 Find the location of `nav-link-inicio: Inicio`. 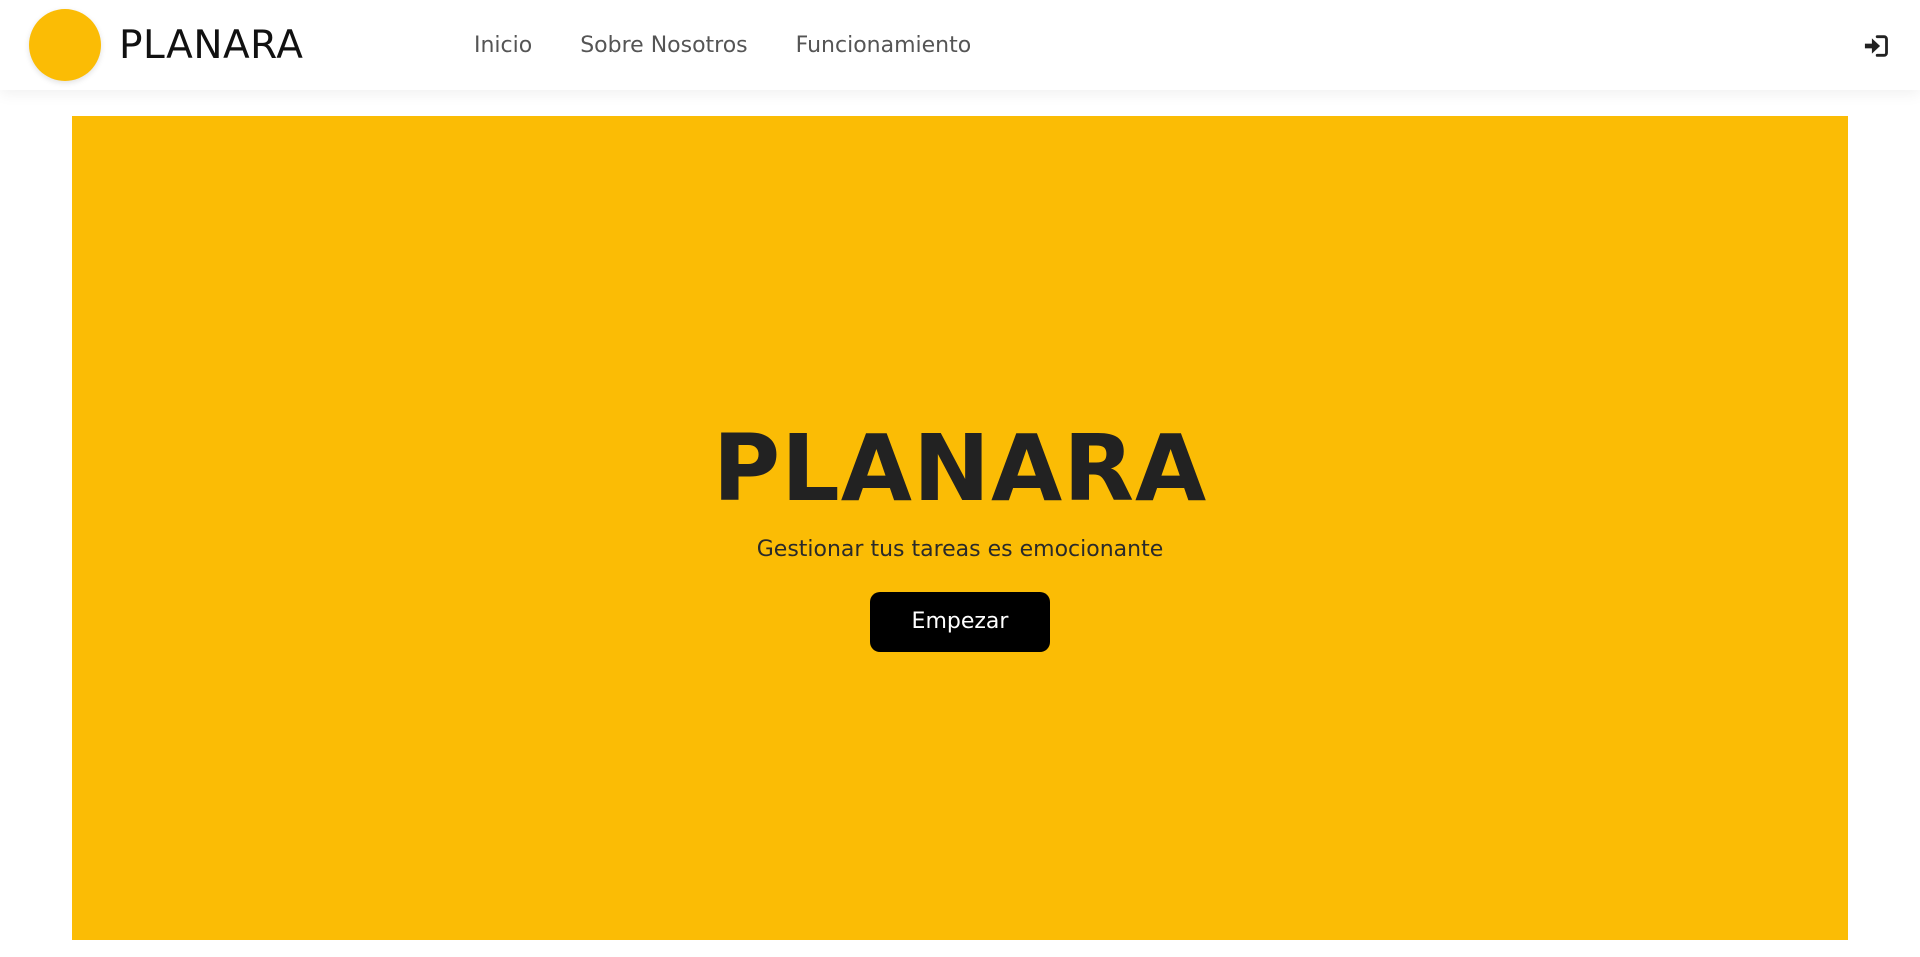

nav-link-inicio: Inicio is located at coordinates (503, 46).